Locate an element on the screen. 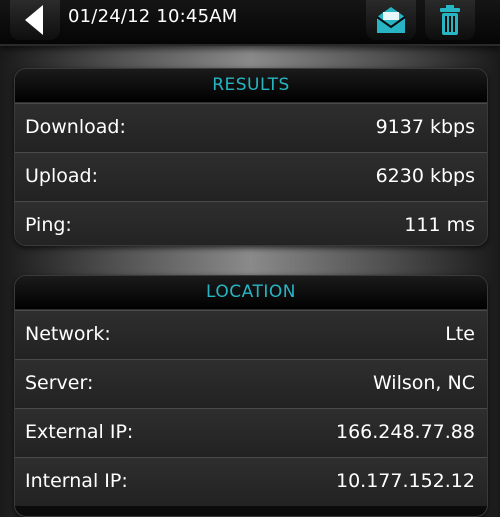 This screenshot has height=517, width=500. external-ip-label: External IP: is located at coordinates (79, 432).